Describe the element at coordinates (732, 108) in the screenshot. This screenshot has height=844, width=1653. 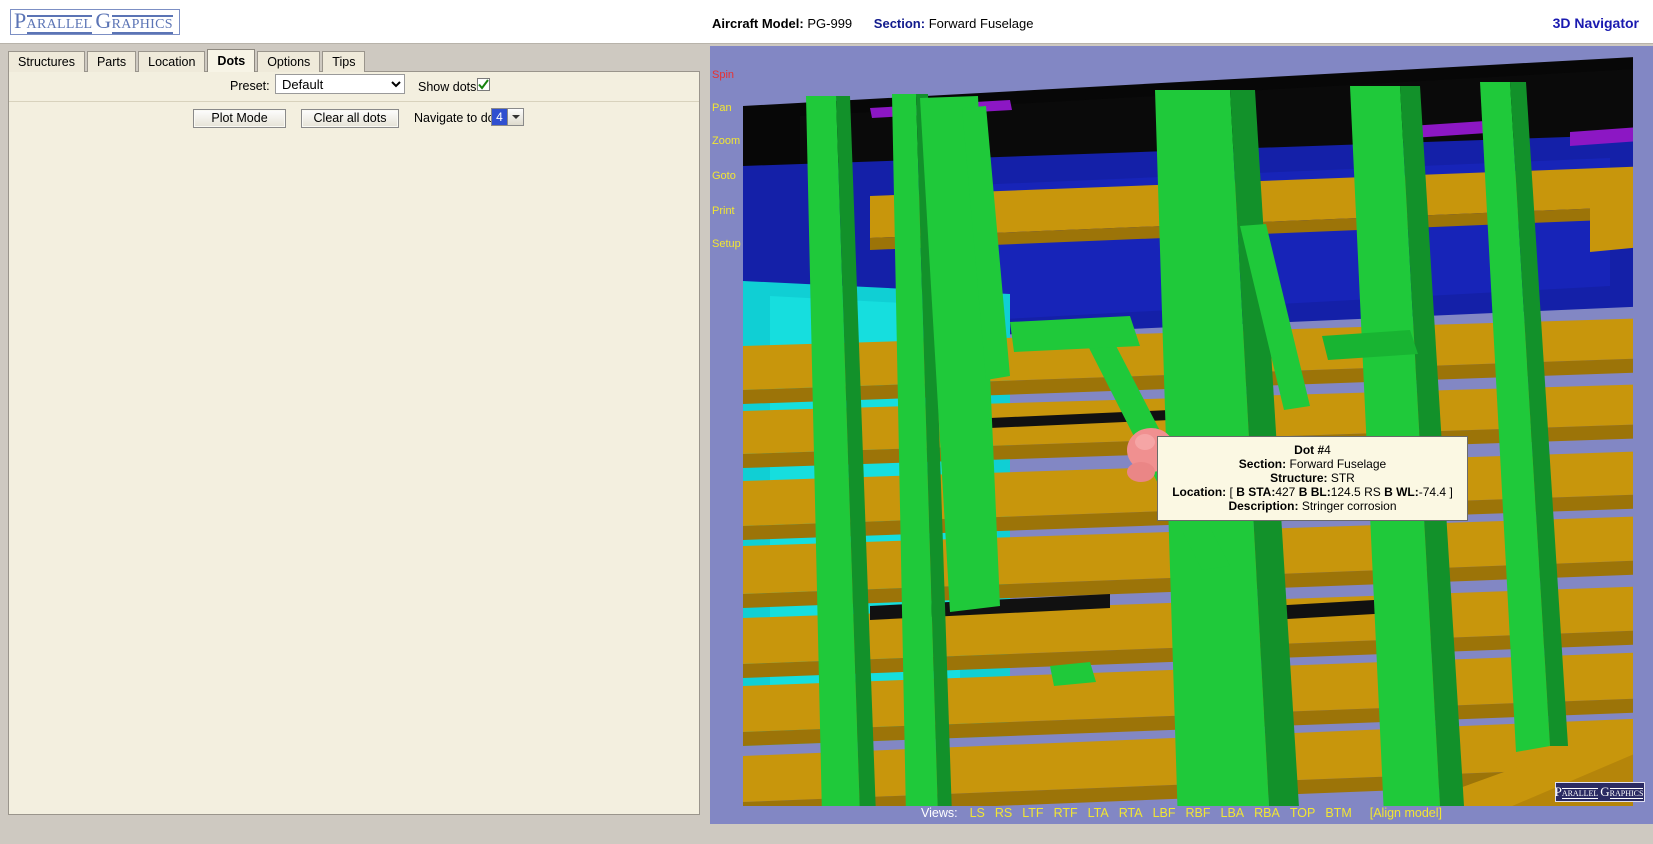
I see `nav-pan: Pan` at that location.